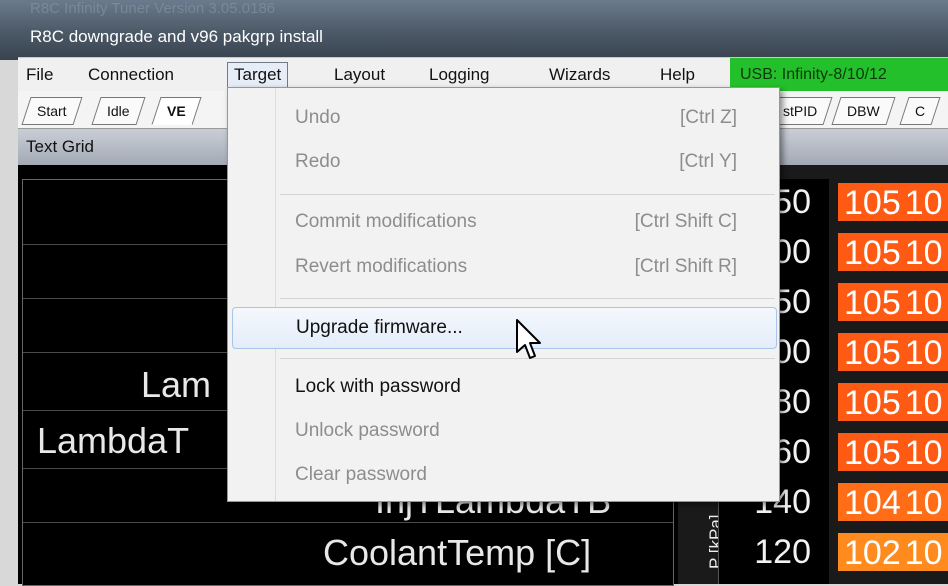 Image resolution: width=948 pixels, height=586 pixels. Describe the element at coordinates (318, 161) in the screenshot. I see `redo-label: Redo` at that location.